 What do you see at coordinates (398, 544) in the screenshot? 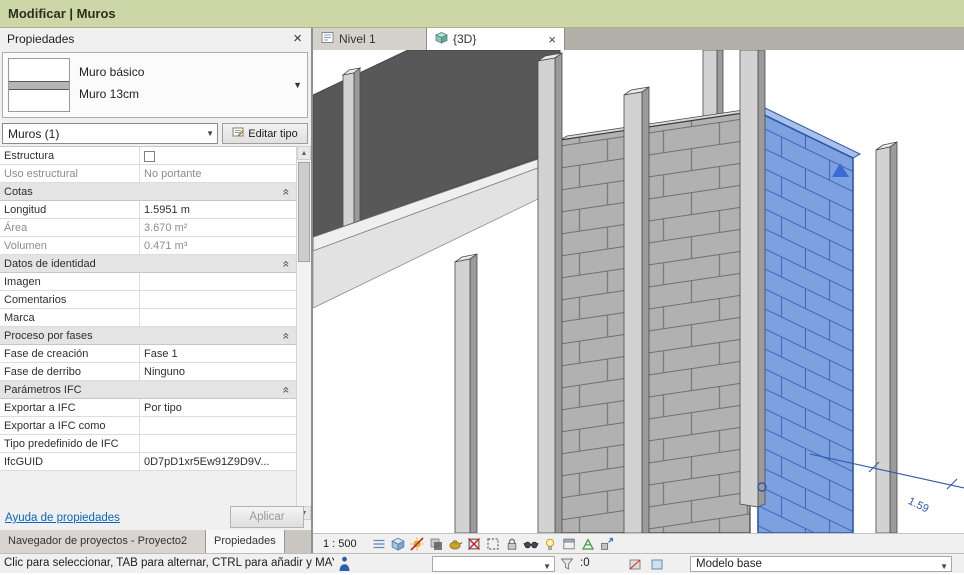
I see `visual-style-icon` at bounding box center [398, 544].